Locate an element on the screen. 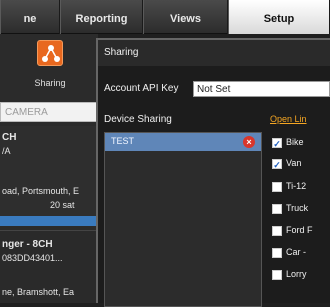 The height and width of the screenshot is (307, 330). device-search-input: CAMERA is located at coordinates (49, 112).